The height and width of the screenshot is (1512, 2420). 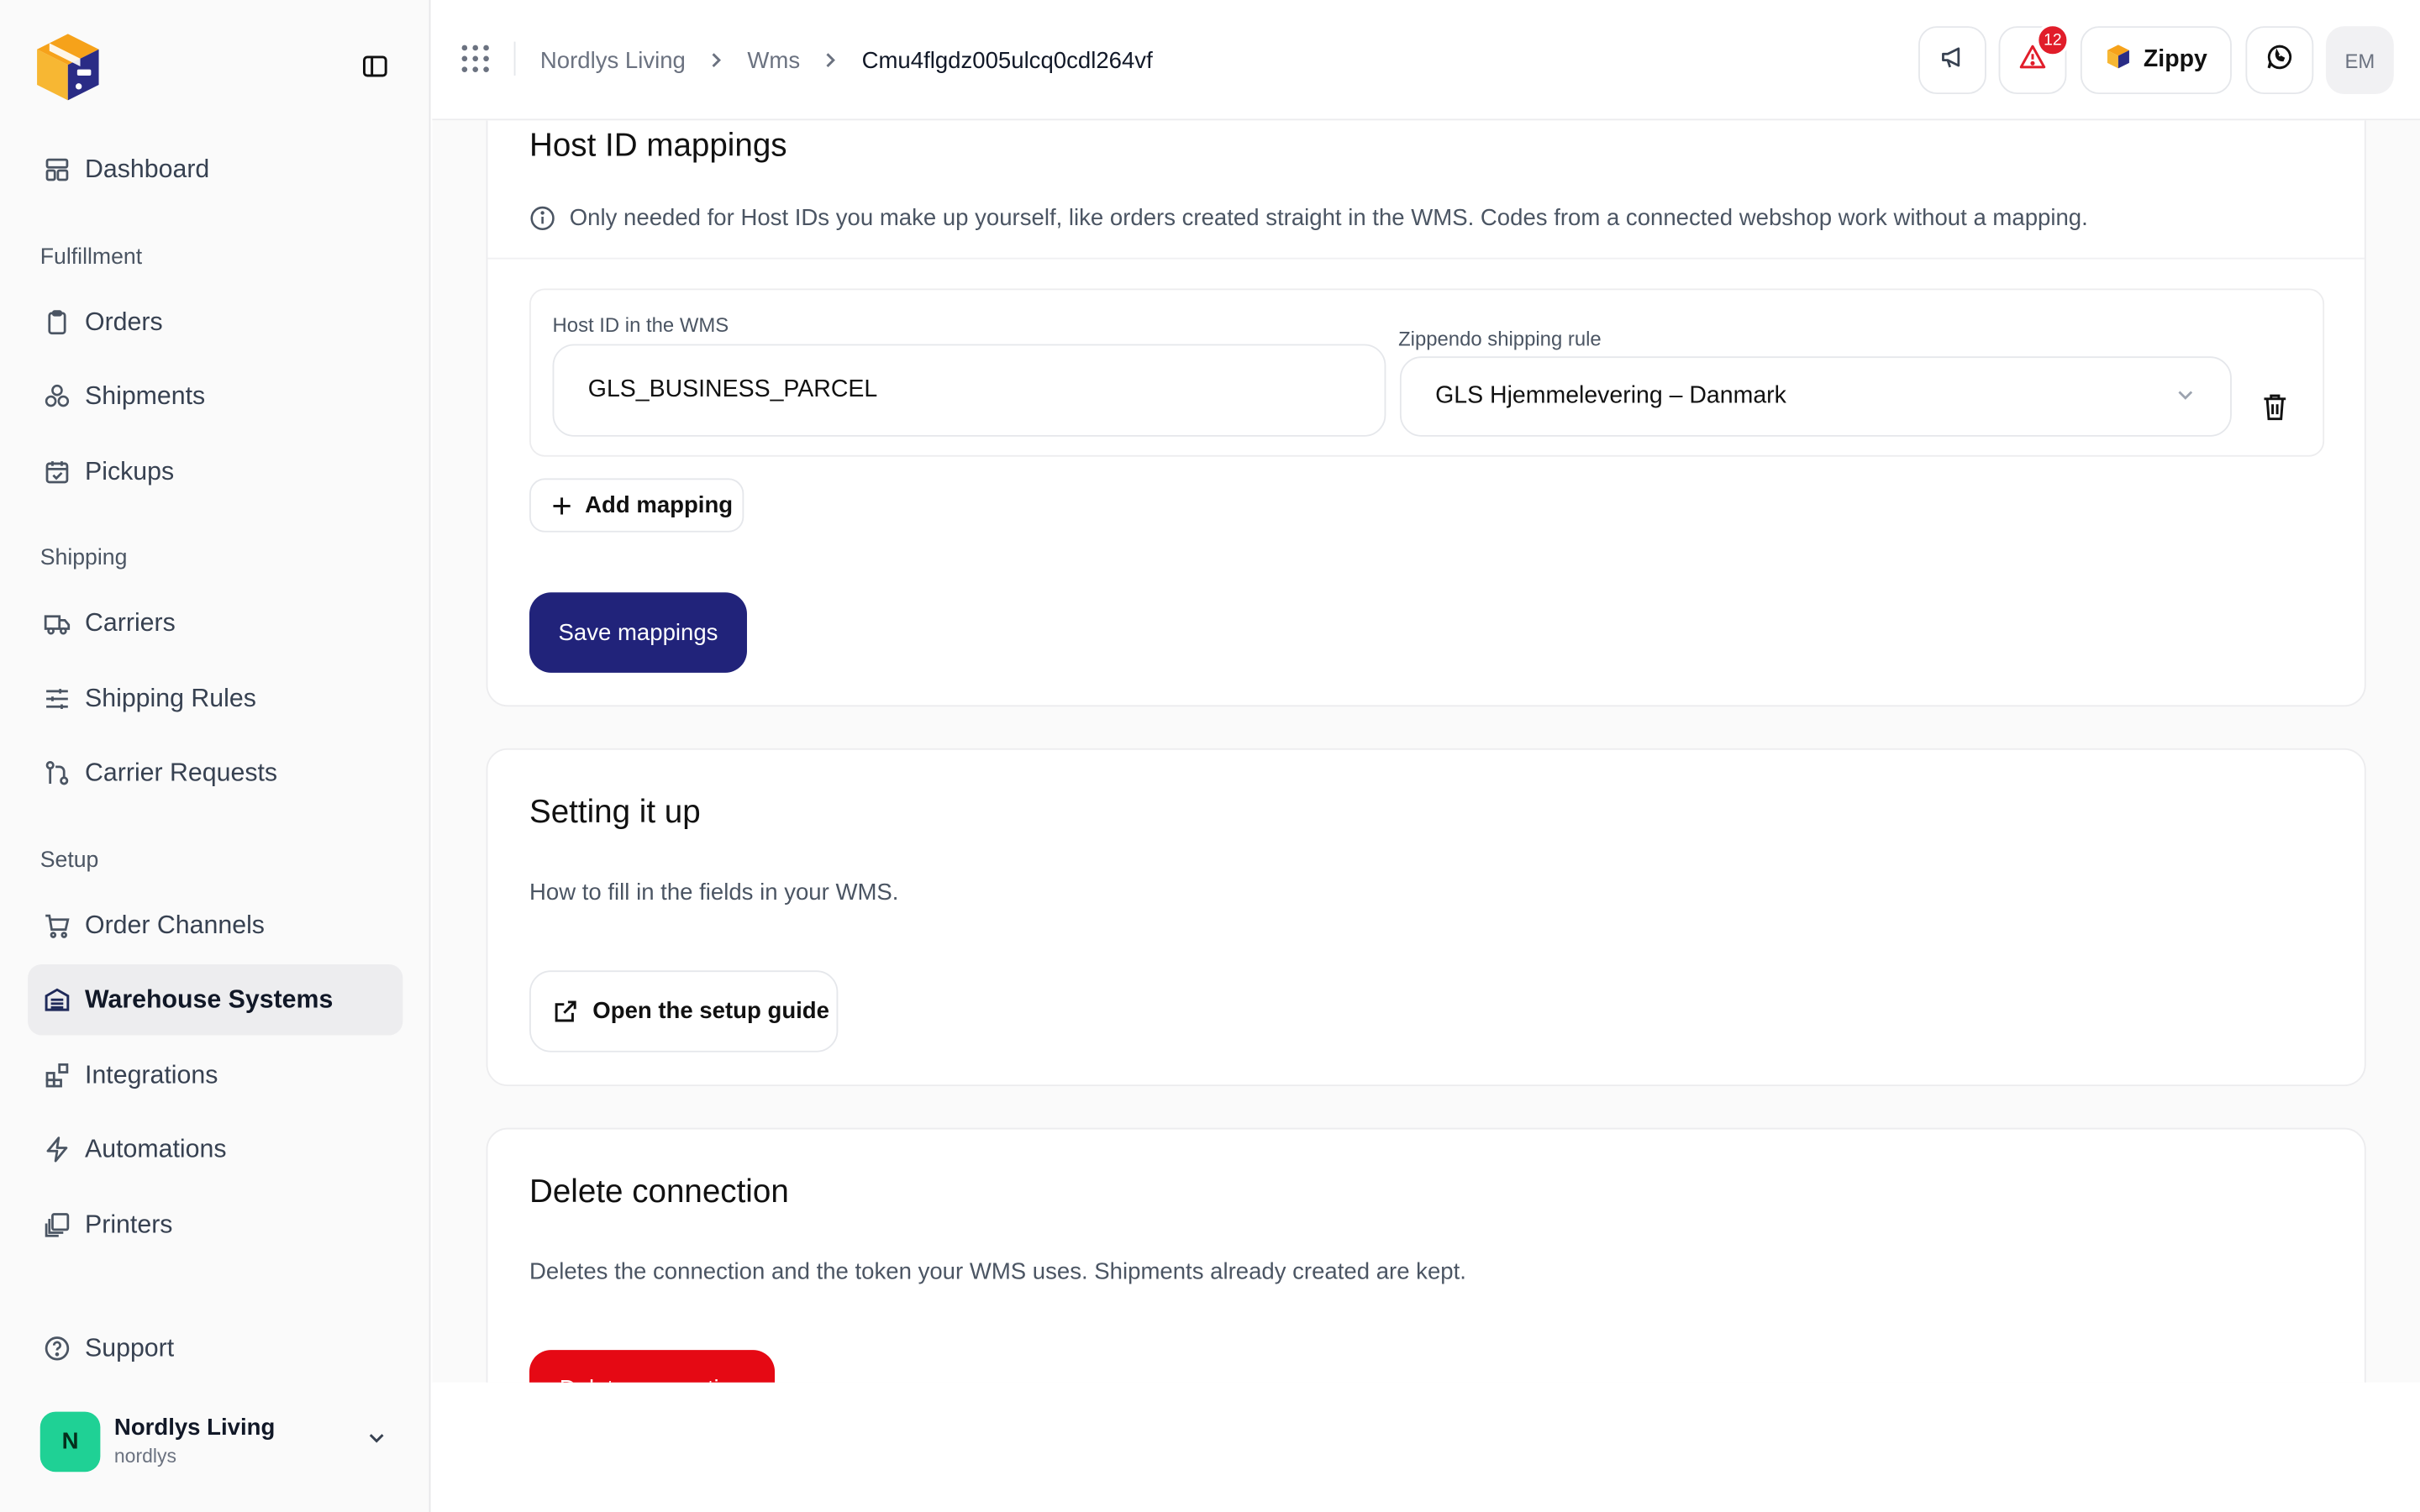 I want to click on delete-connection-button: Delete connection, so click(x=652, y=1366).